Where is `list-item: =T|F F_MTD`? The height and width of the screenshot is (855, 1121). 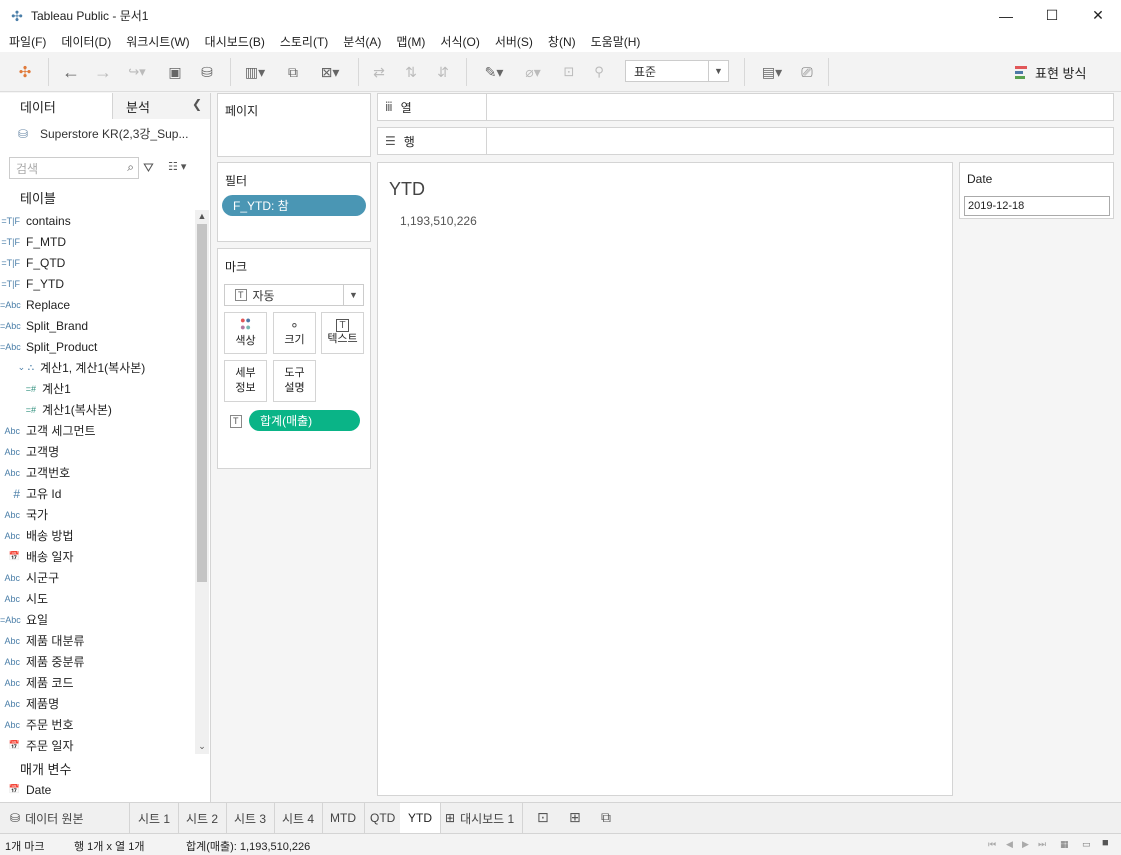 list-item: =T|F F_MTD is located at coordinates (97, 241).